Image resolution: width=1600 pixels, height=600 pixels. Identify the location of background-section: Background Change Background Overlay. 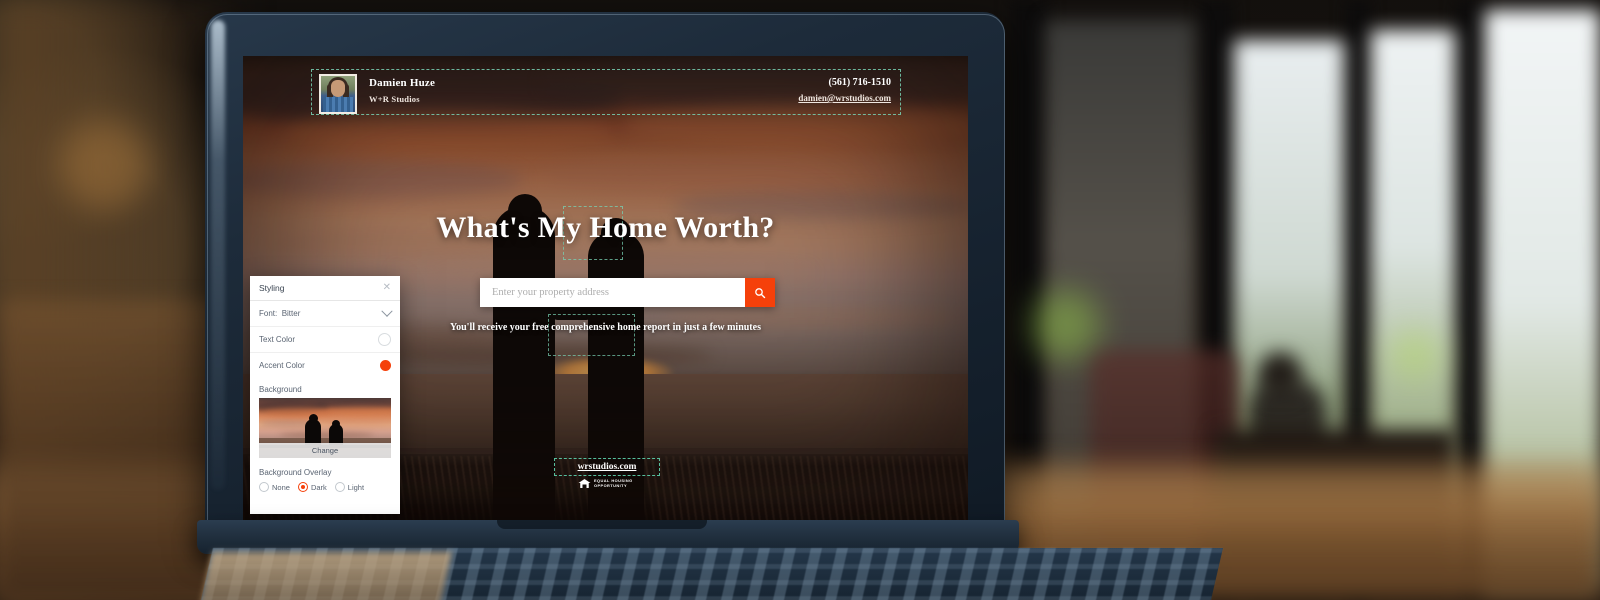
(325, 427).